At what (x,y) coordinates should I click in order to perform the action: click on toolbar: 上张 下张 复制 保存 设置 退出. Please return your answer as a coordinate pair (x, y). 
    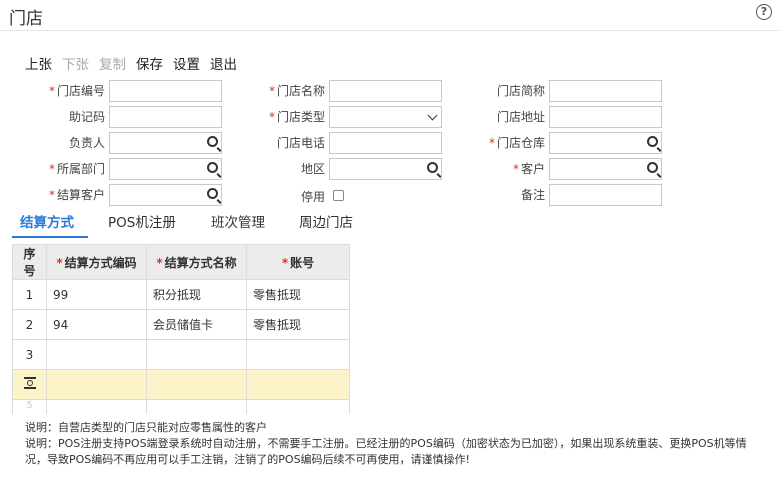
    Looking at the image, I should click on (131, 63).